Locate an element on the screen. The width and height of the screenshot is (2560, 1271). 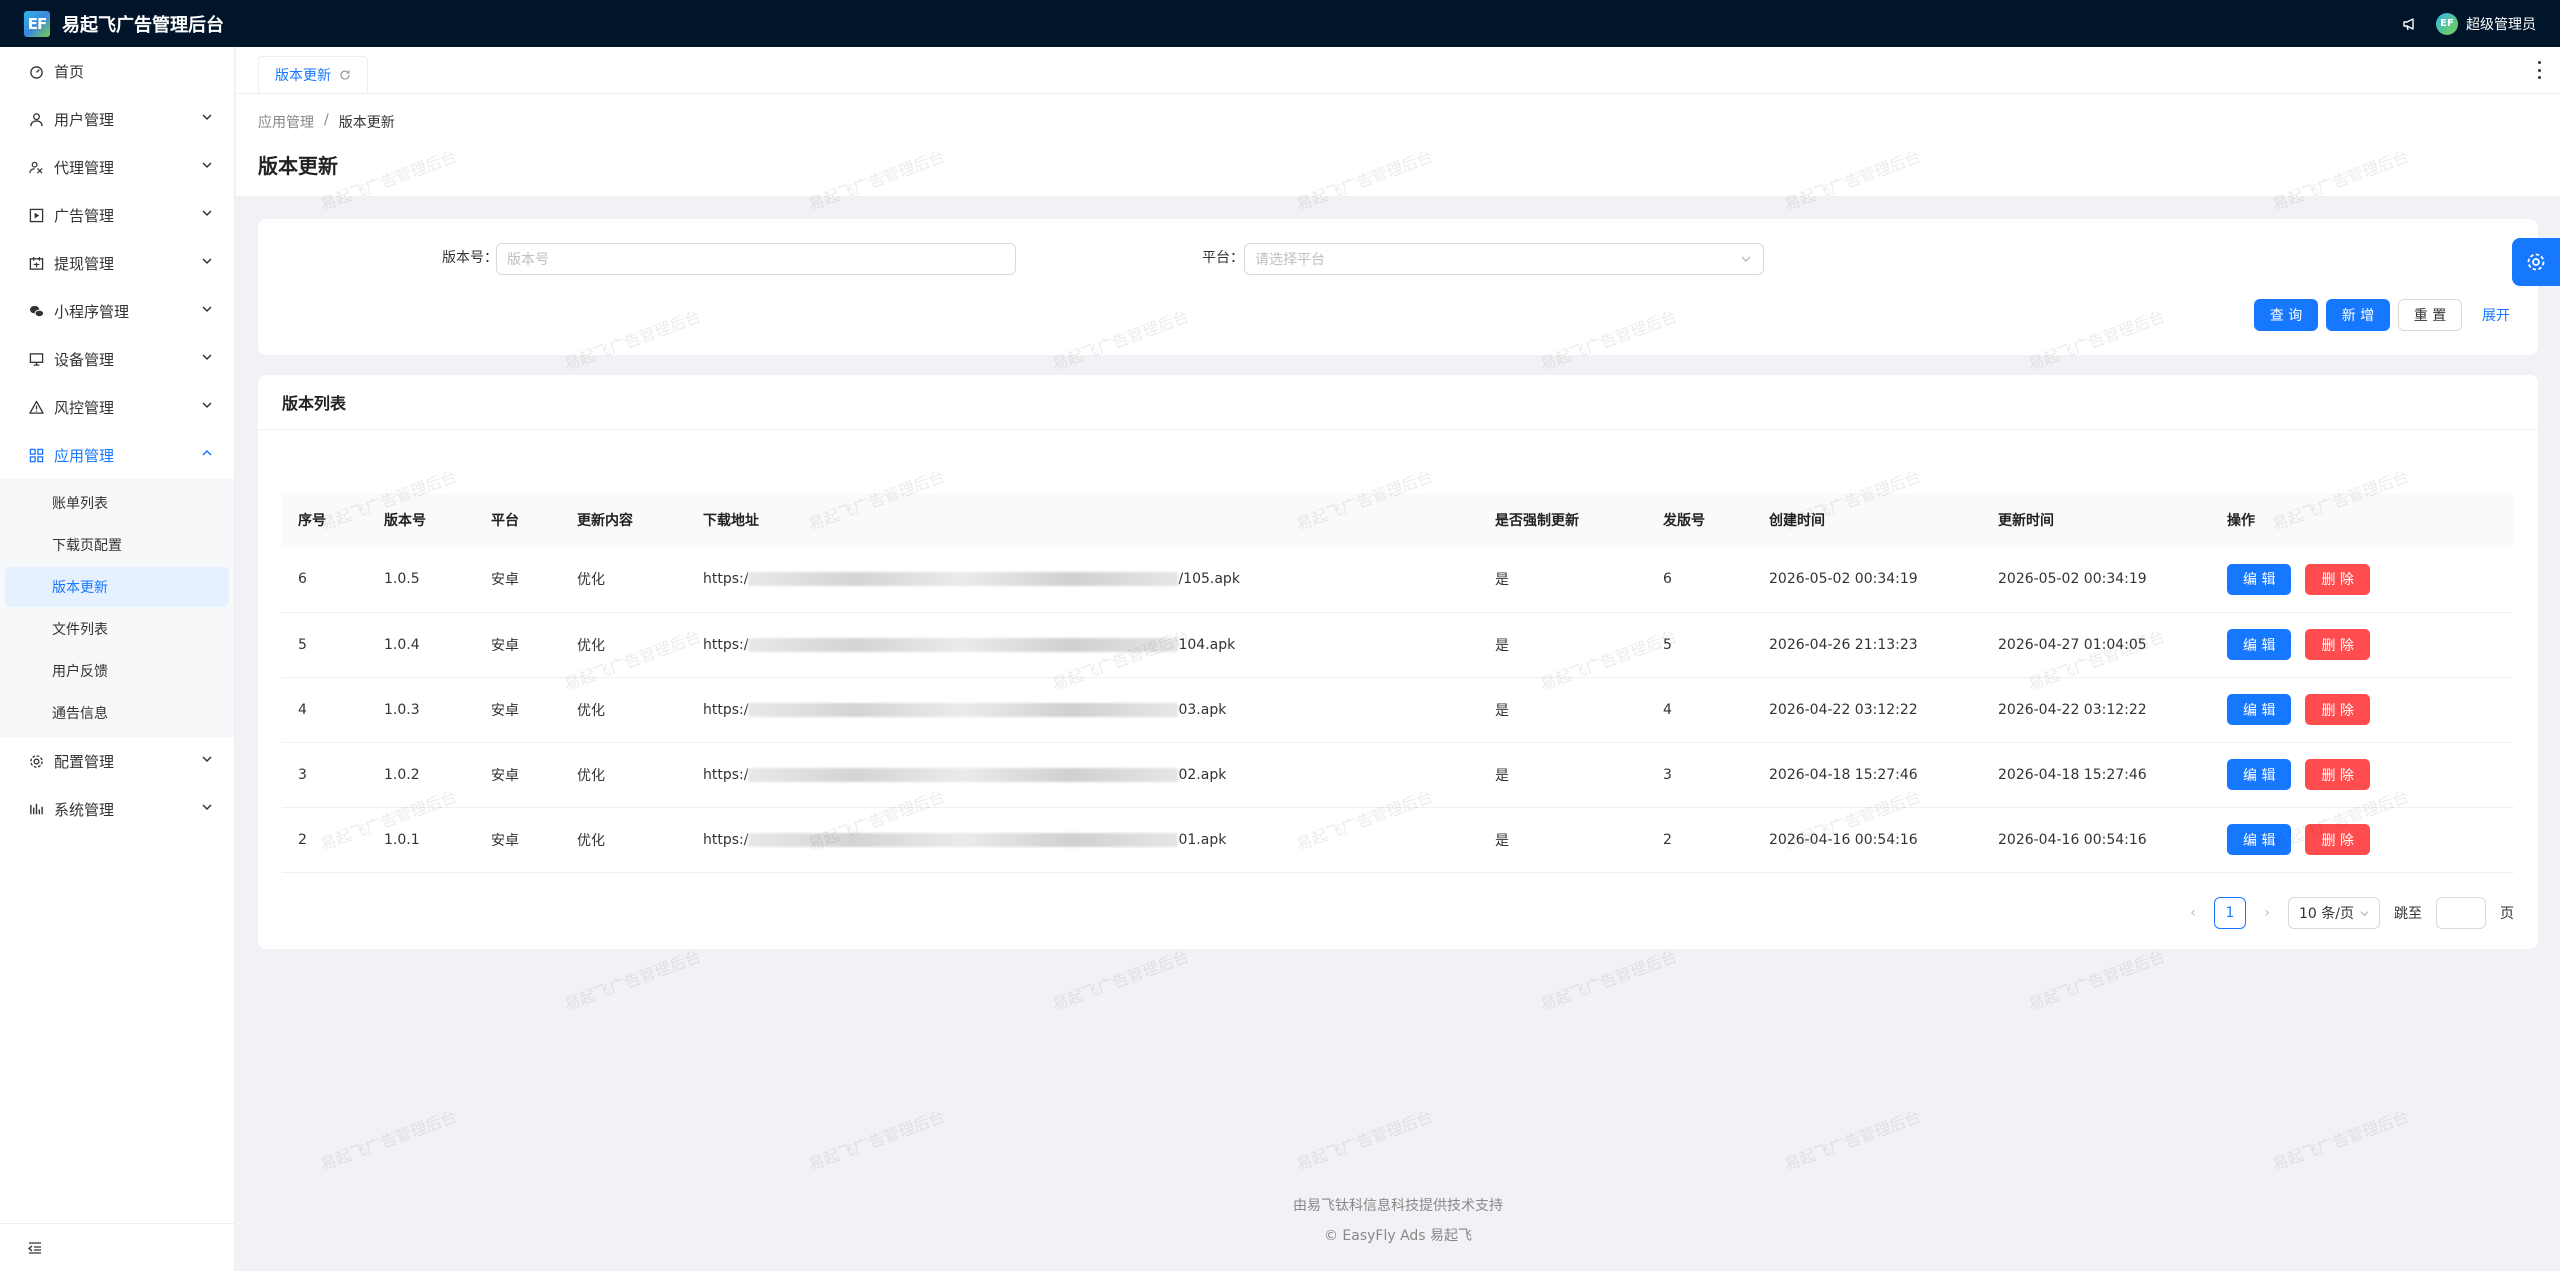
prev-page-button: ‹ is located at coordinates (2193, 913).